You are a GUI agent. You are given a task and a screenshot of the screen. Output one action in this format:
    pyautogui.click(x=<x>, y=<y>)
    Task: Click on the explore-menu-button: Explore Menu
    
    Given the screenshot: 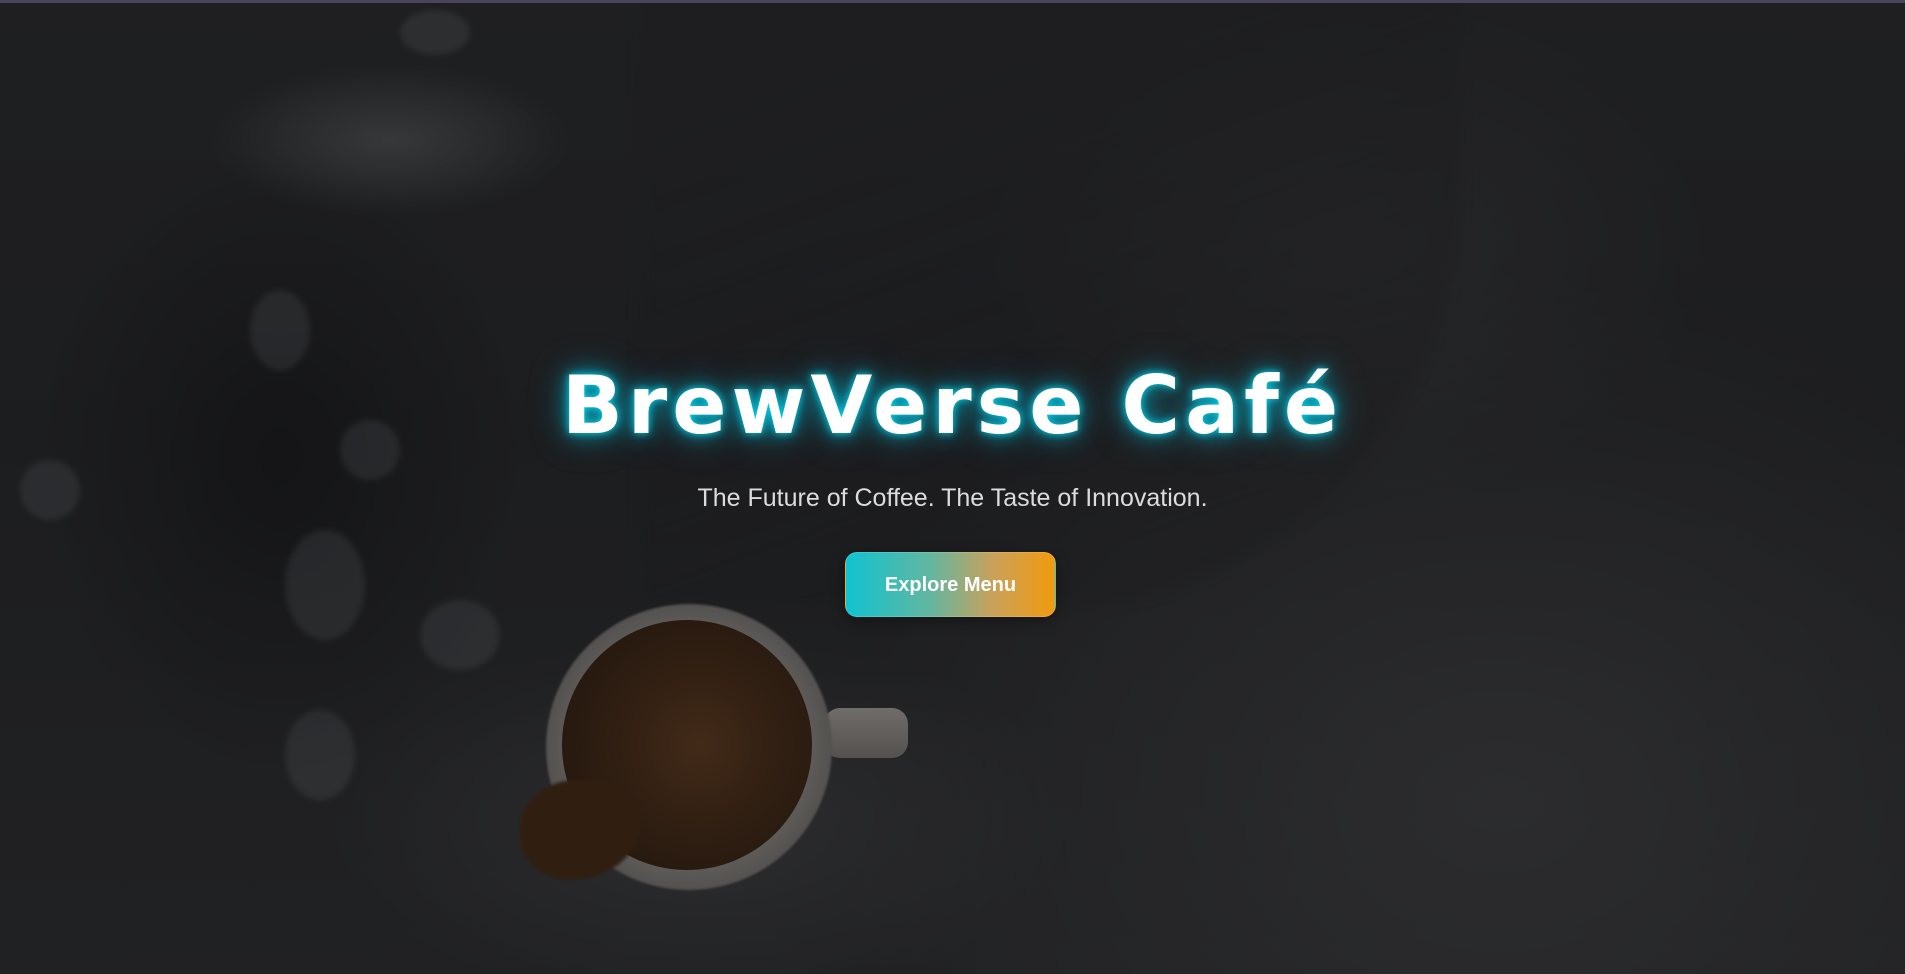 What is the action you would take?
    pyautogui.click(x=950, y=584)
    